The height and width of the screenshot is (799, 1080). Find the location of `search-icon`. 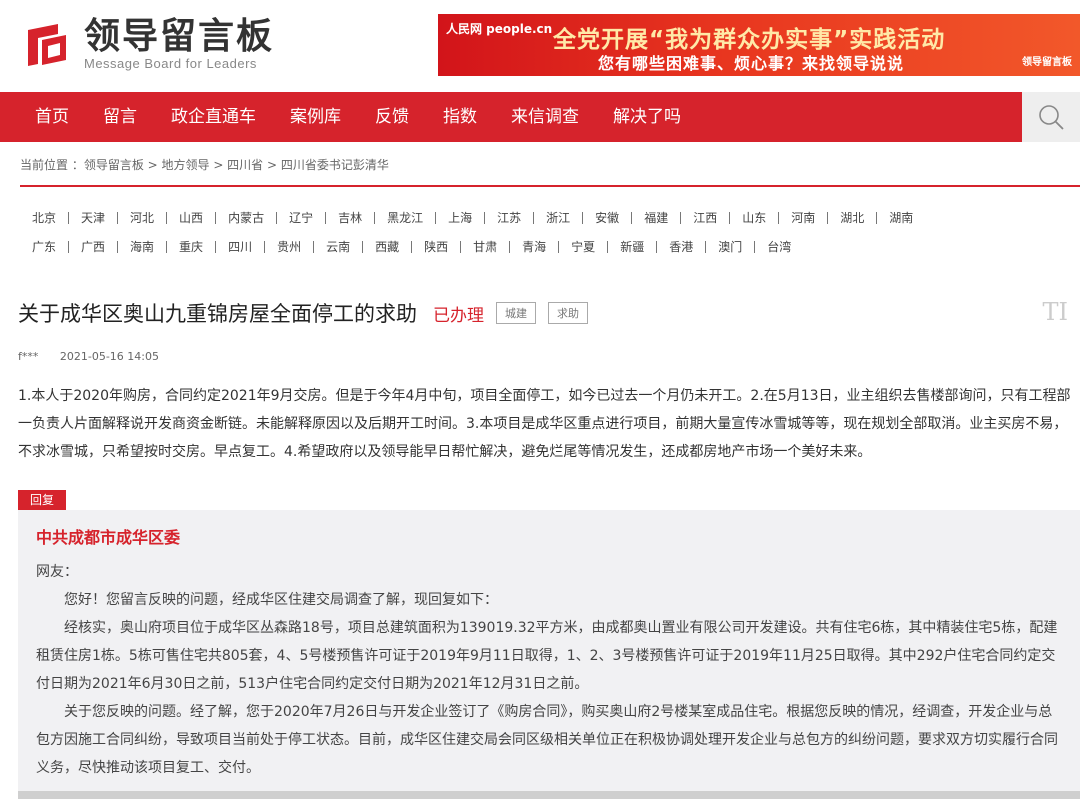

search-icon is located at coordinates (1051, 117).